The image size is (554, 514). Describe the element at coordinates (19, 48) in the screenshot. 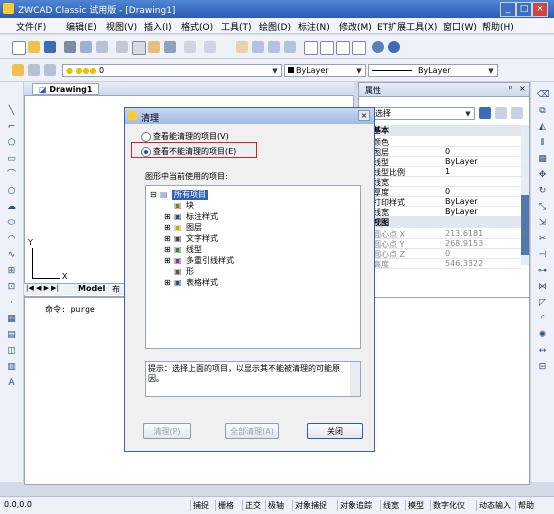

I see `new-file-icon` at that location.